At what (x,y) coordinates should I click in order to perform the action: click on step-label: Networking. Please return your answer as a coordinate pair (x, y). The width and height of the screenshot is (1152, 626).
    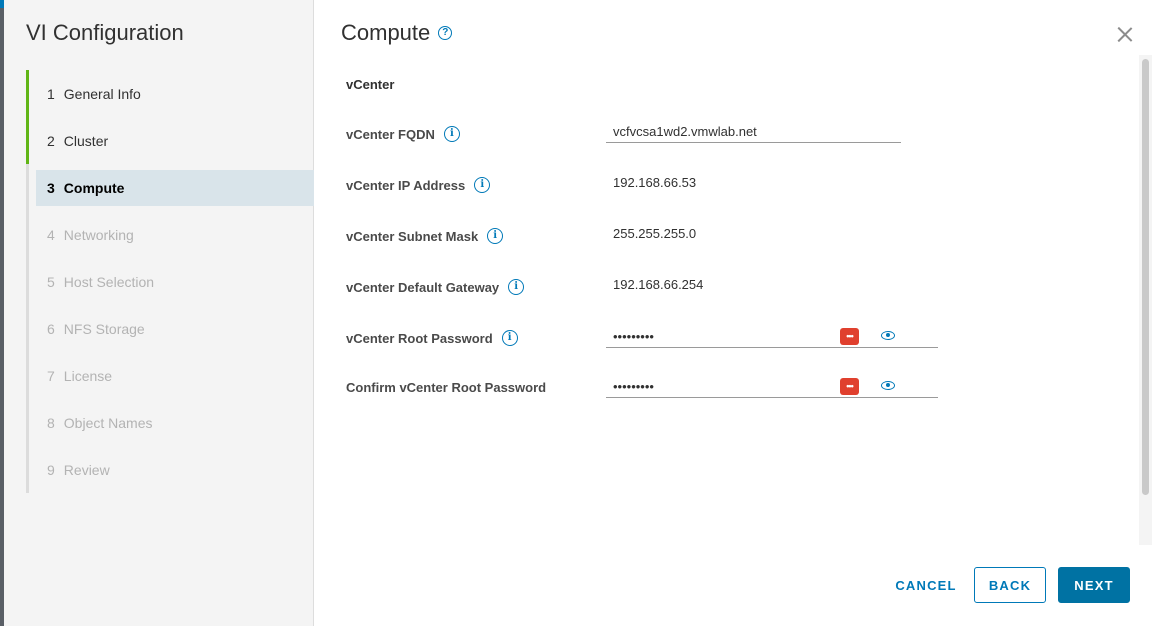
    Looking at the image, I should click on (98, 234).